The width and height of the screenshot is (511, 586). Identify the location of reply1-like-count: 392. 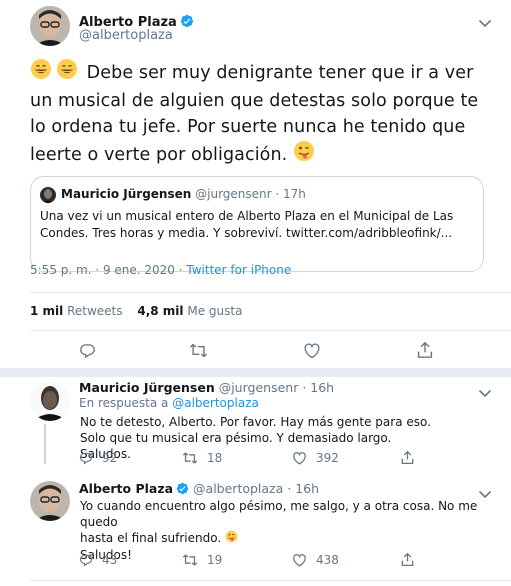
(327, 458).